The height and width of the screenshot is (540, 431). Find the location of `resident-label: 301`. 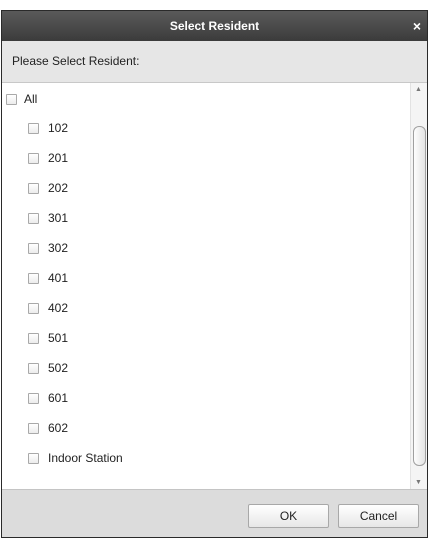

resident-label: 301 is located at coordinates (58, 218).